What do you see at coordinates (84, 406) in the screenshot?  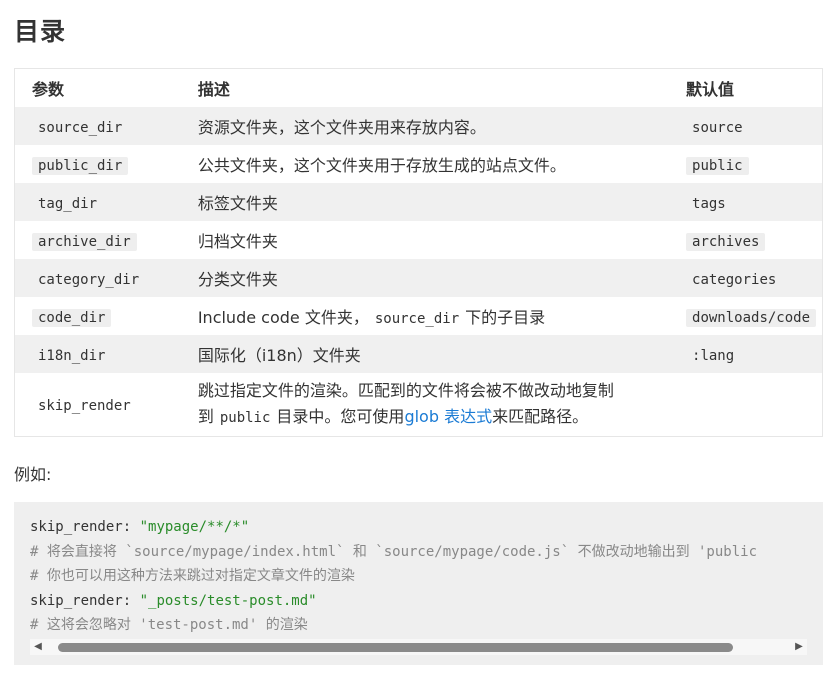 I see `param-name: skip_render` at bounding box center [84, 406].